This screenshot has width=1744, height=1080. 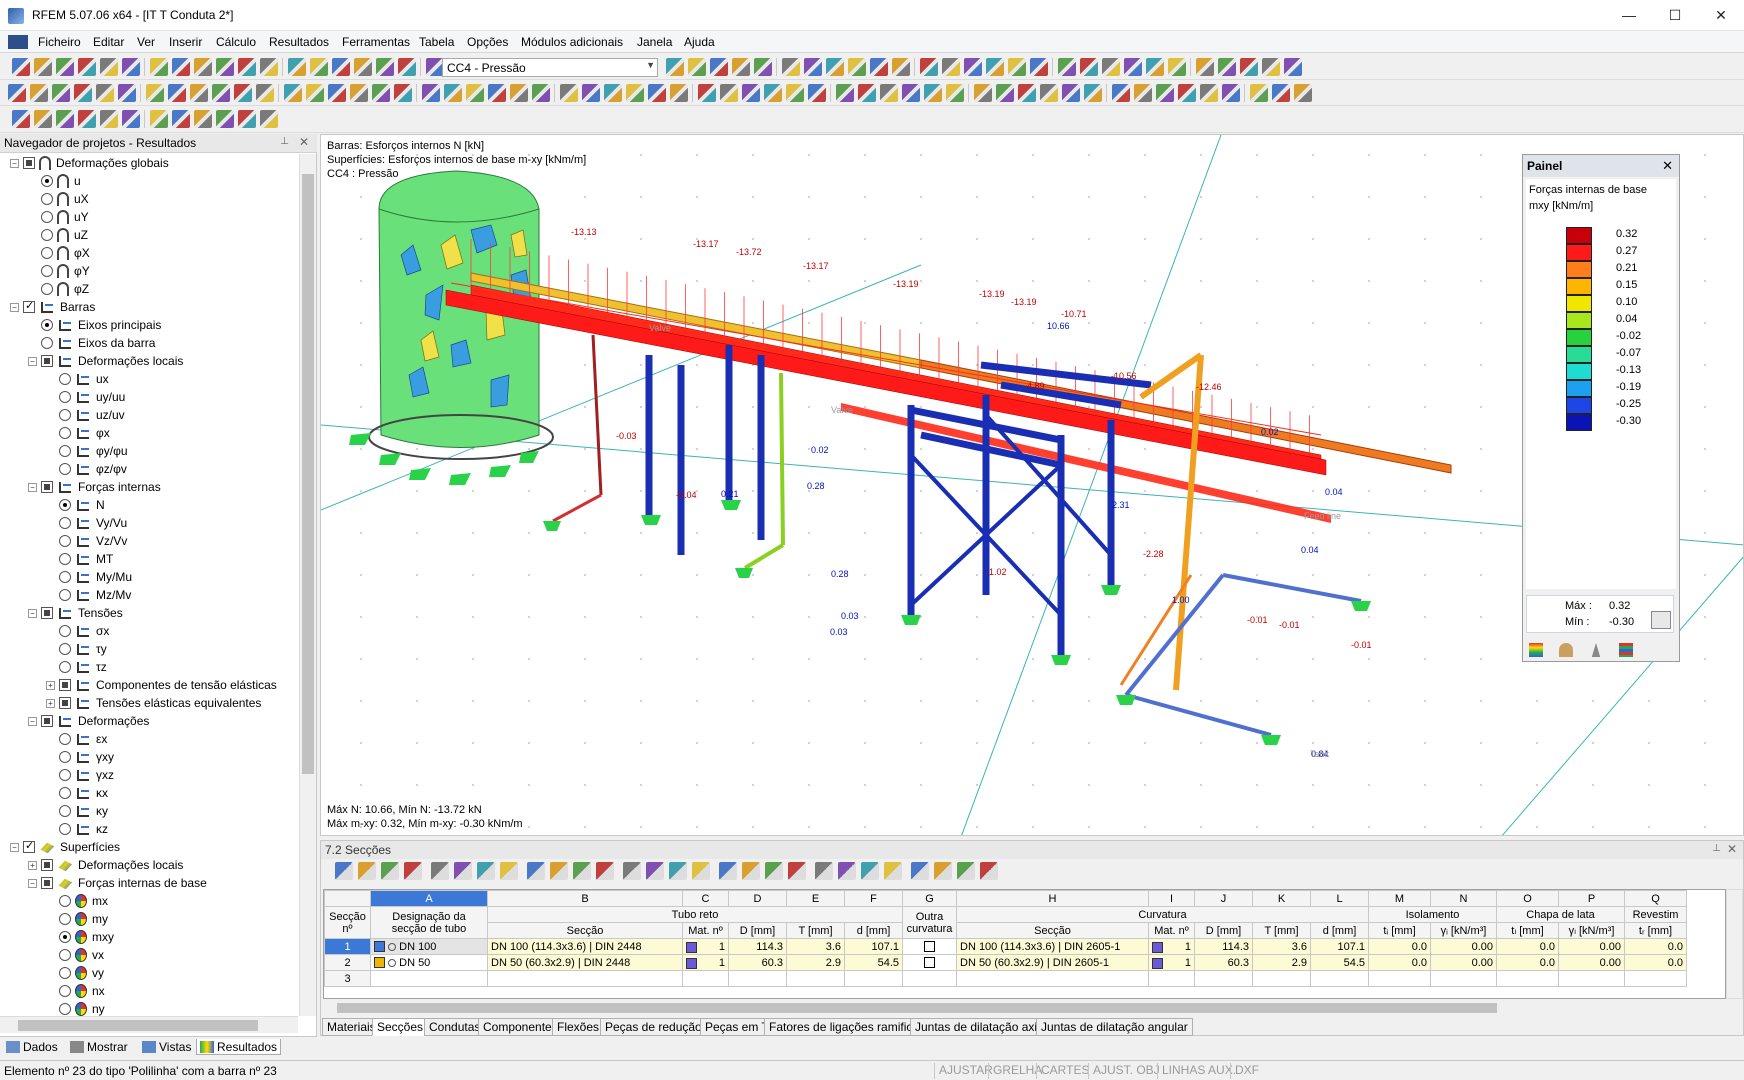 I want to click on tree-item: φZ, so click(x=58, y=289).